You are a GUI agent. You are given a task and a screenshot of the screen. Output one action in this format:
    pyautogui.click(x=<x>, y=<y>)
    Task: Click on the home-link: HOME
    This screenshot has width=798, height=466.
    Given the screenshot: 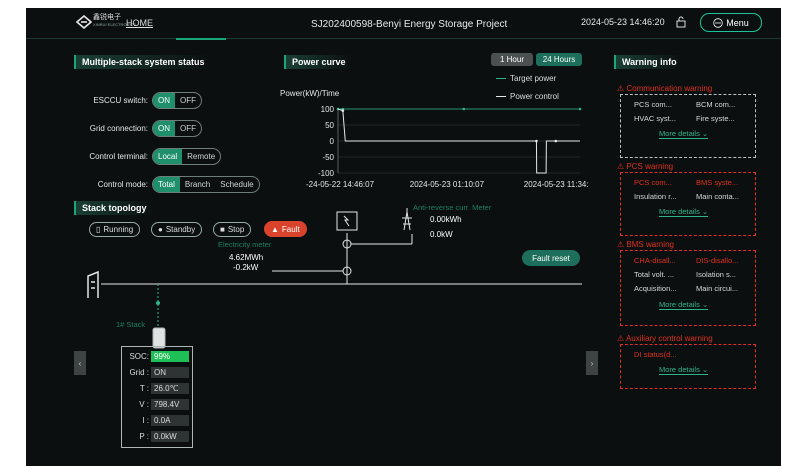 What is the action you would take?
    pyautogui.click(x=139, y=23)
    